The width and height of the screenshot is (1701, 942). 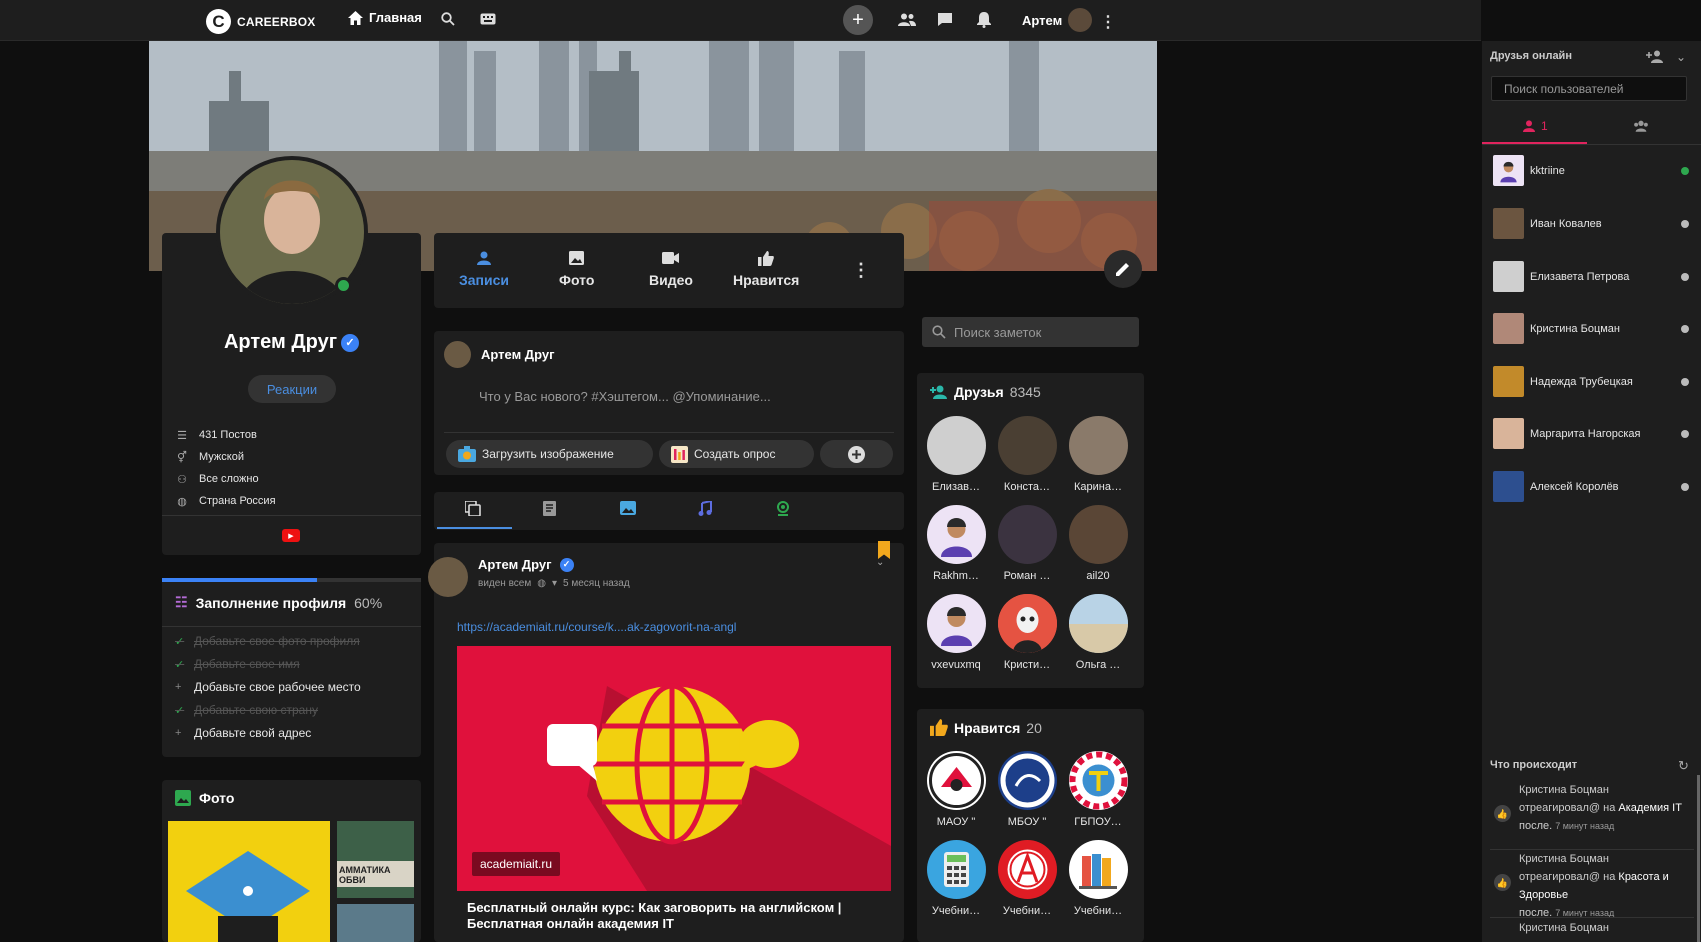 What do you see at coordinates (783, 508) in the screenshot?
I see `filter-location-icon` at bounding box center [783, 508].